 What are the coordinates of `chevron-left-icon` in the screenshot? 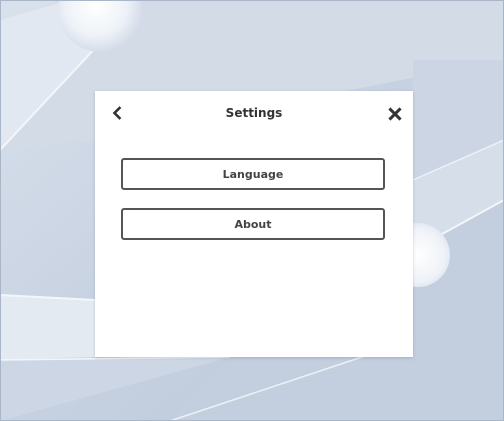 It's located at (117, 114).